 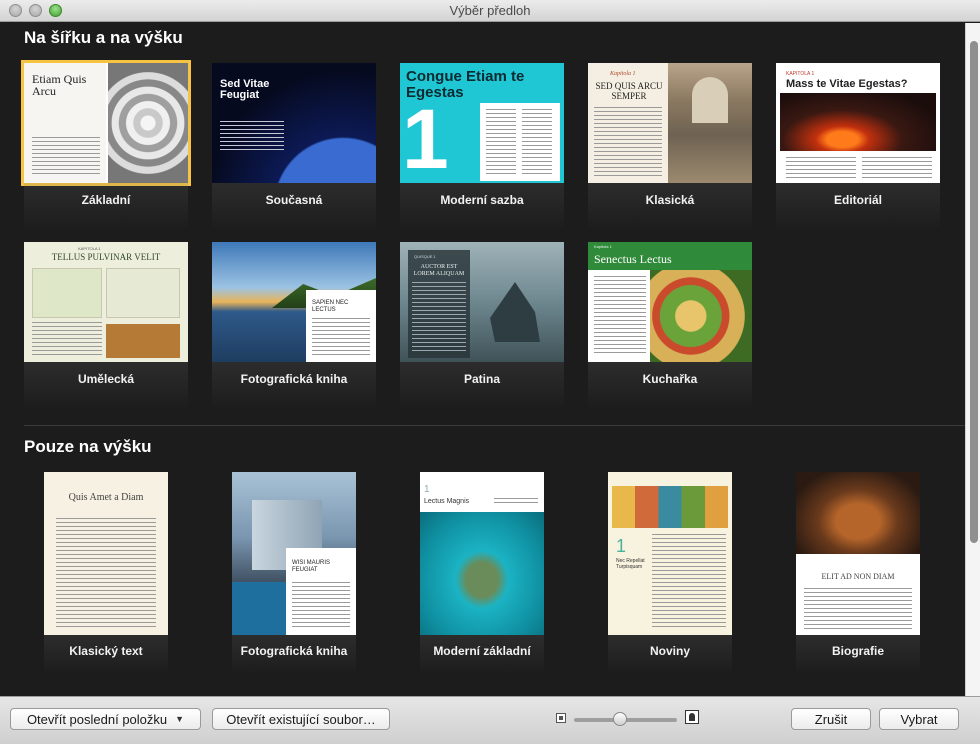 What do you see at coordinates (106, 257) in the screenshot?
I see `thumb-title: TELLUS PULVINAR VELIT` at bounding box center [106, 257].